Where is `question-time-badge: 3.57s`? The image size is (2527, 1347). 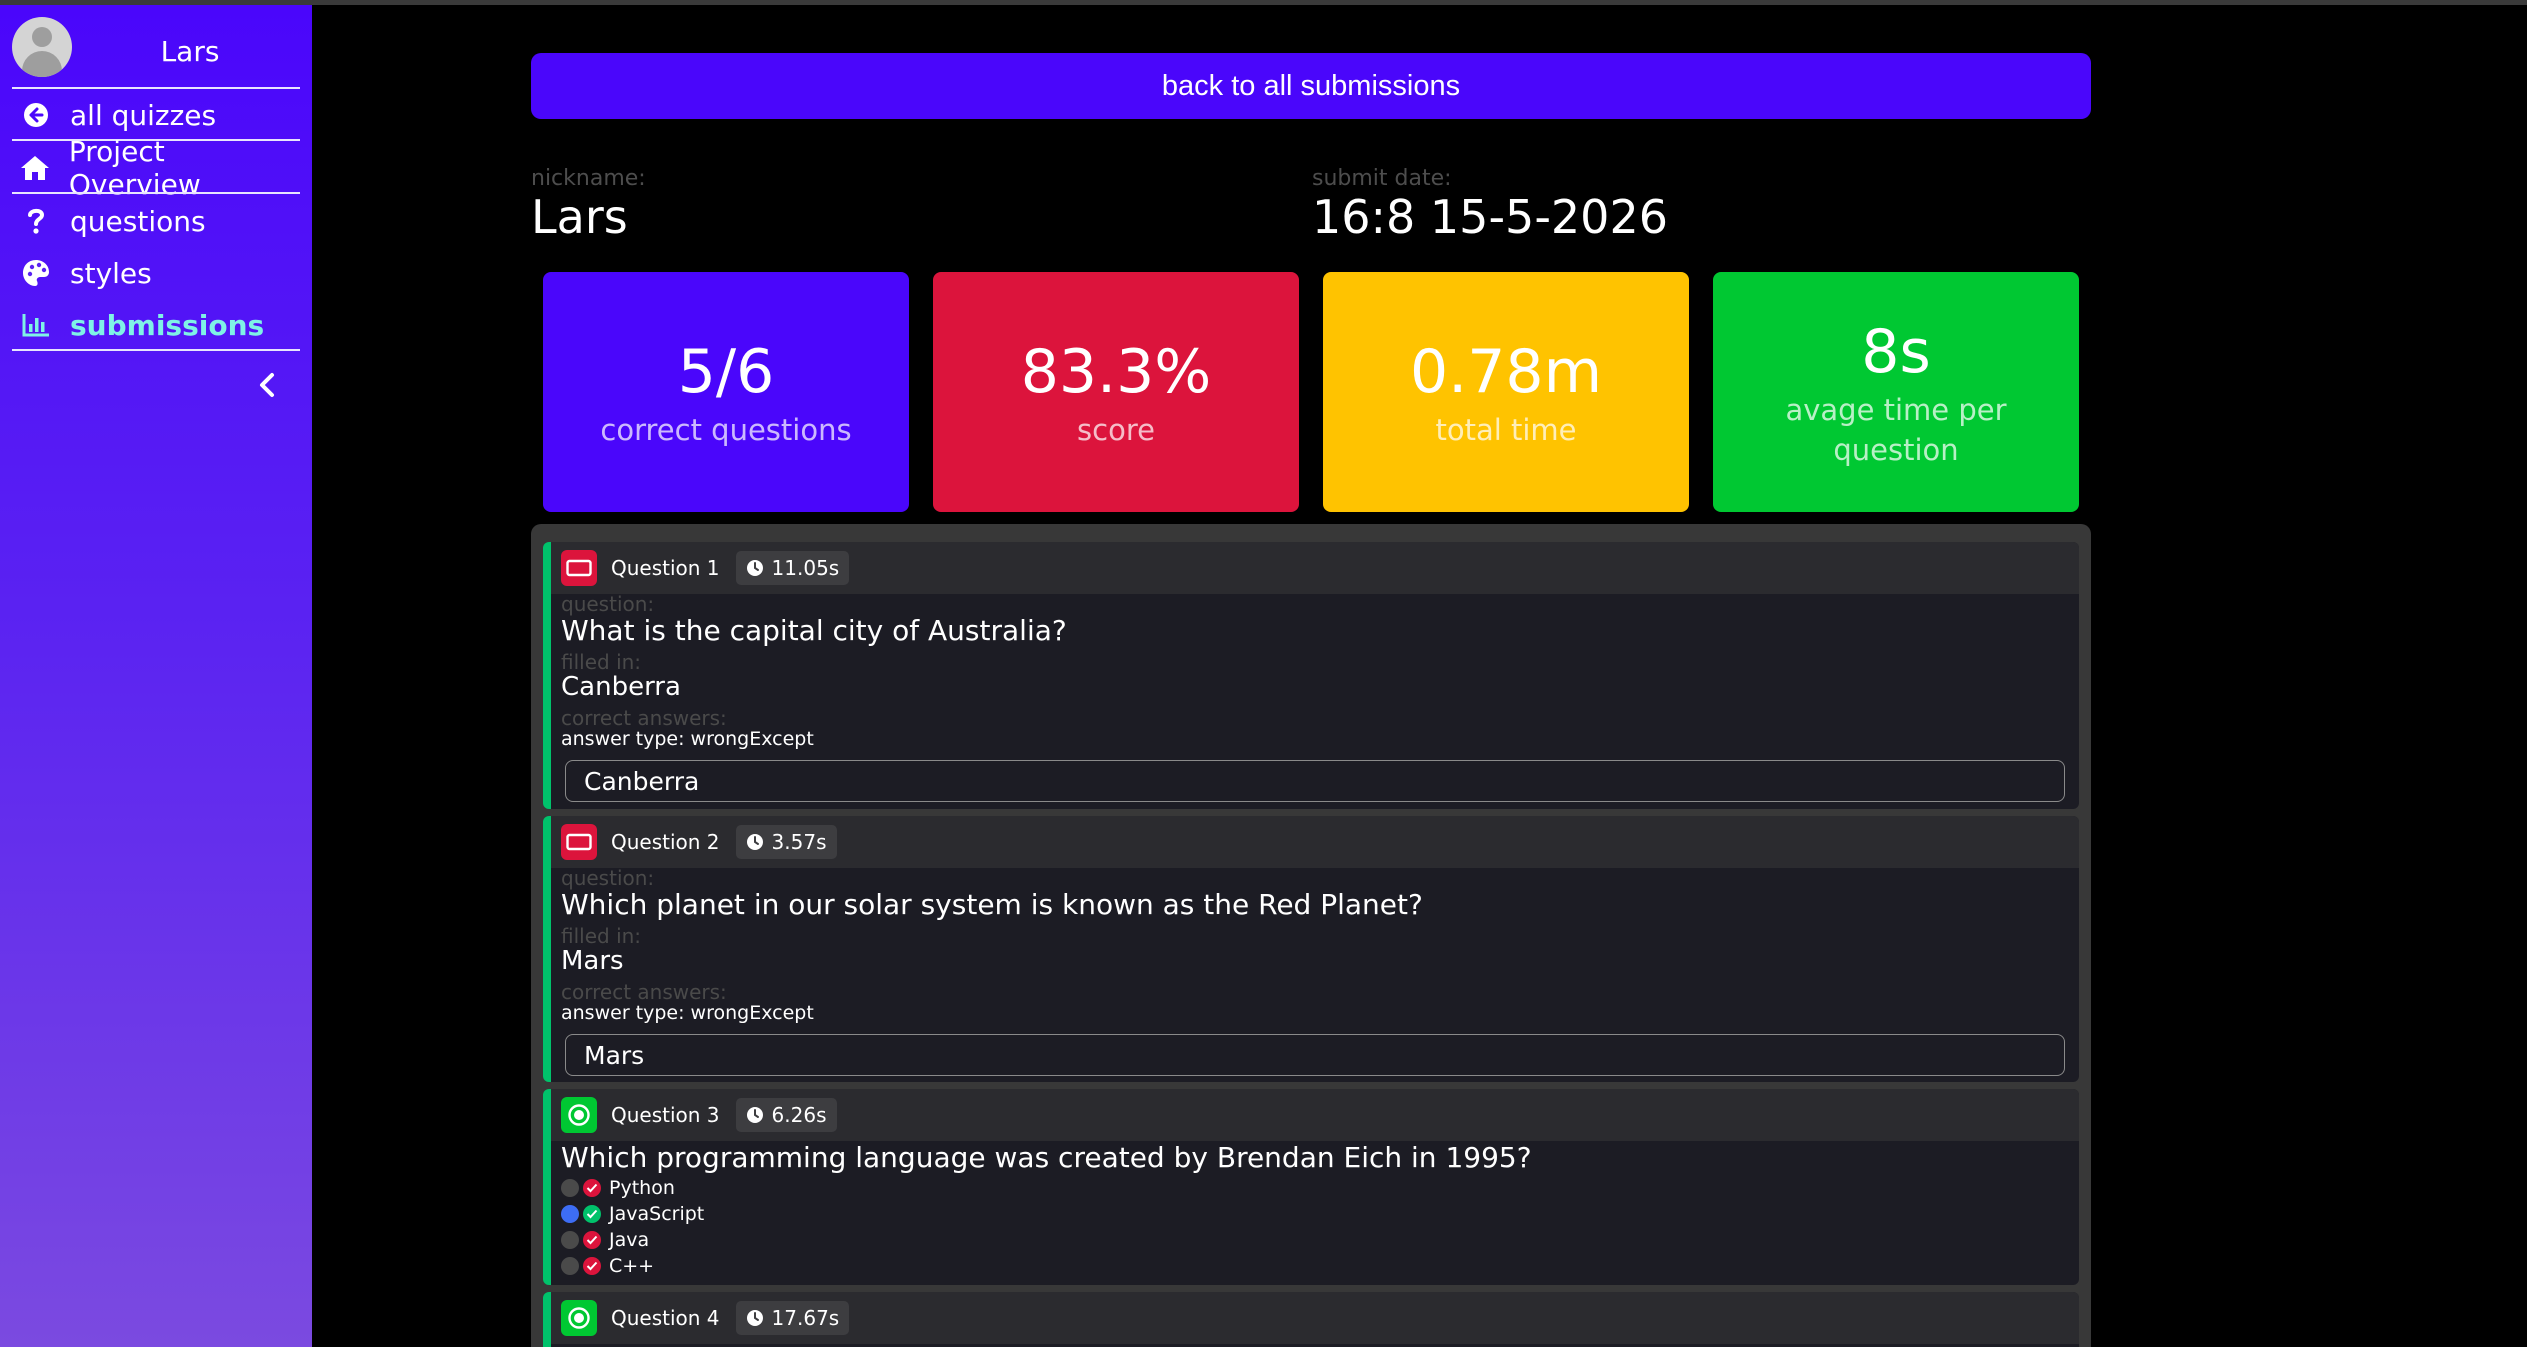 question-time-badge: 3.57s is located at coordinates (786, 842).